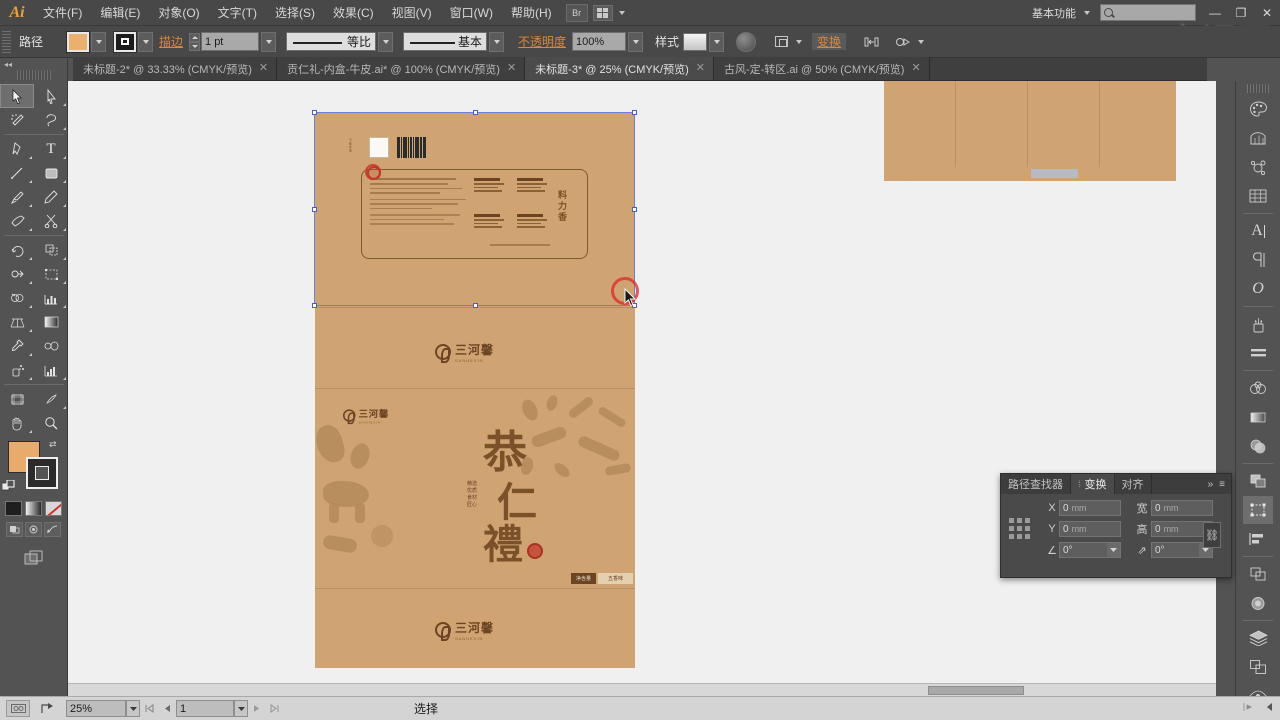 The width and height of the screenshot is (1280, 720). What do you see at coordinates (230, 41) in the screenshot?
I see `stroke-weight-field: 1 pt` at bounding box center [230, 41].